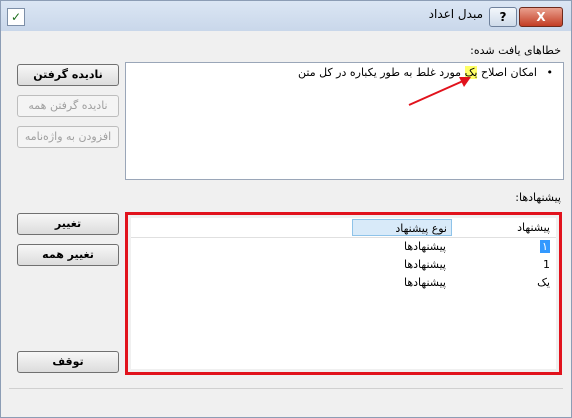 The width and height of the screenshot is (572, 418). What do you see at coordinates (515, 50) in the screenshot?
I see `errors-label: خطاهای یافت شده:` at bounding box center [515, 50].